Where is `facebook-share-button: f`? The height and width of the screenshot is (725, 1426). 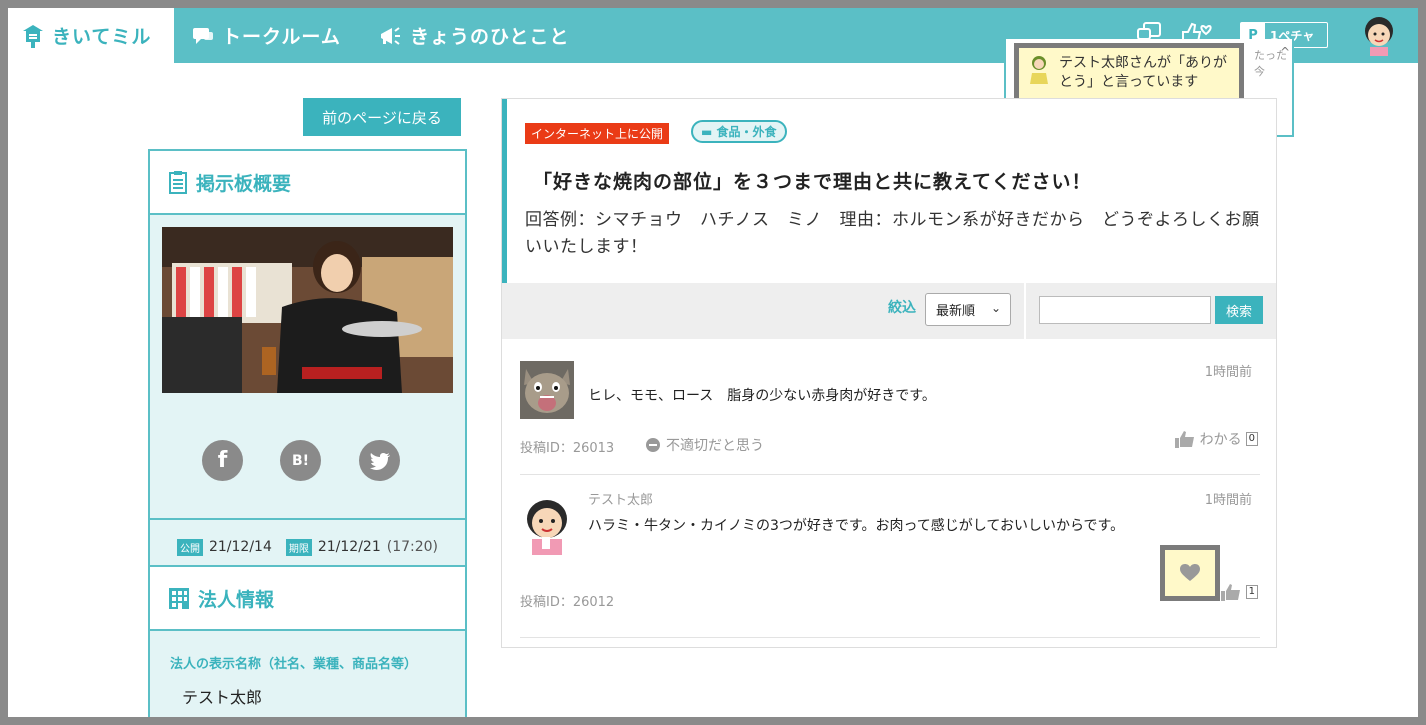 facebook-share-button: f is located at coordinates (222, 460).